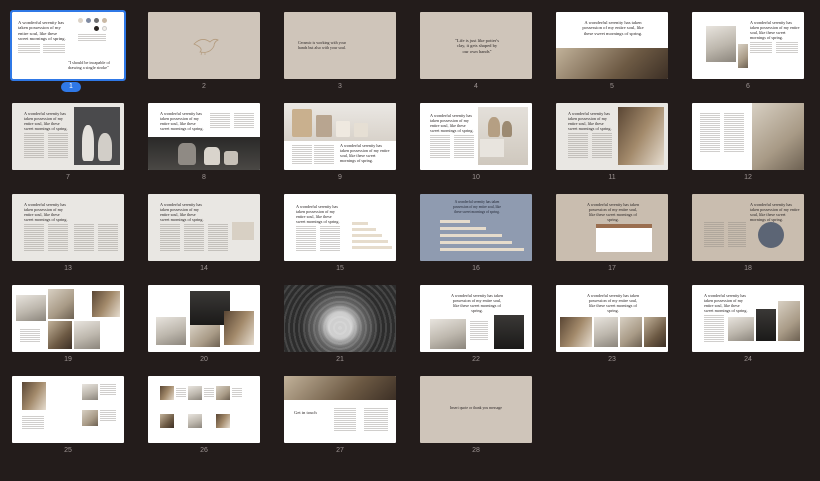 The width and height of the screenshot is (820, 481). What do you see at coordinates (476, 450) in the screenshot?
I see `slide-number: 28` at bounding box center [476, 450].